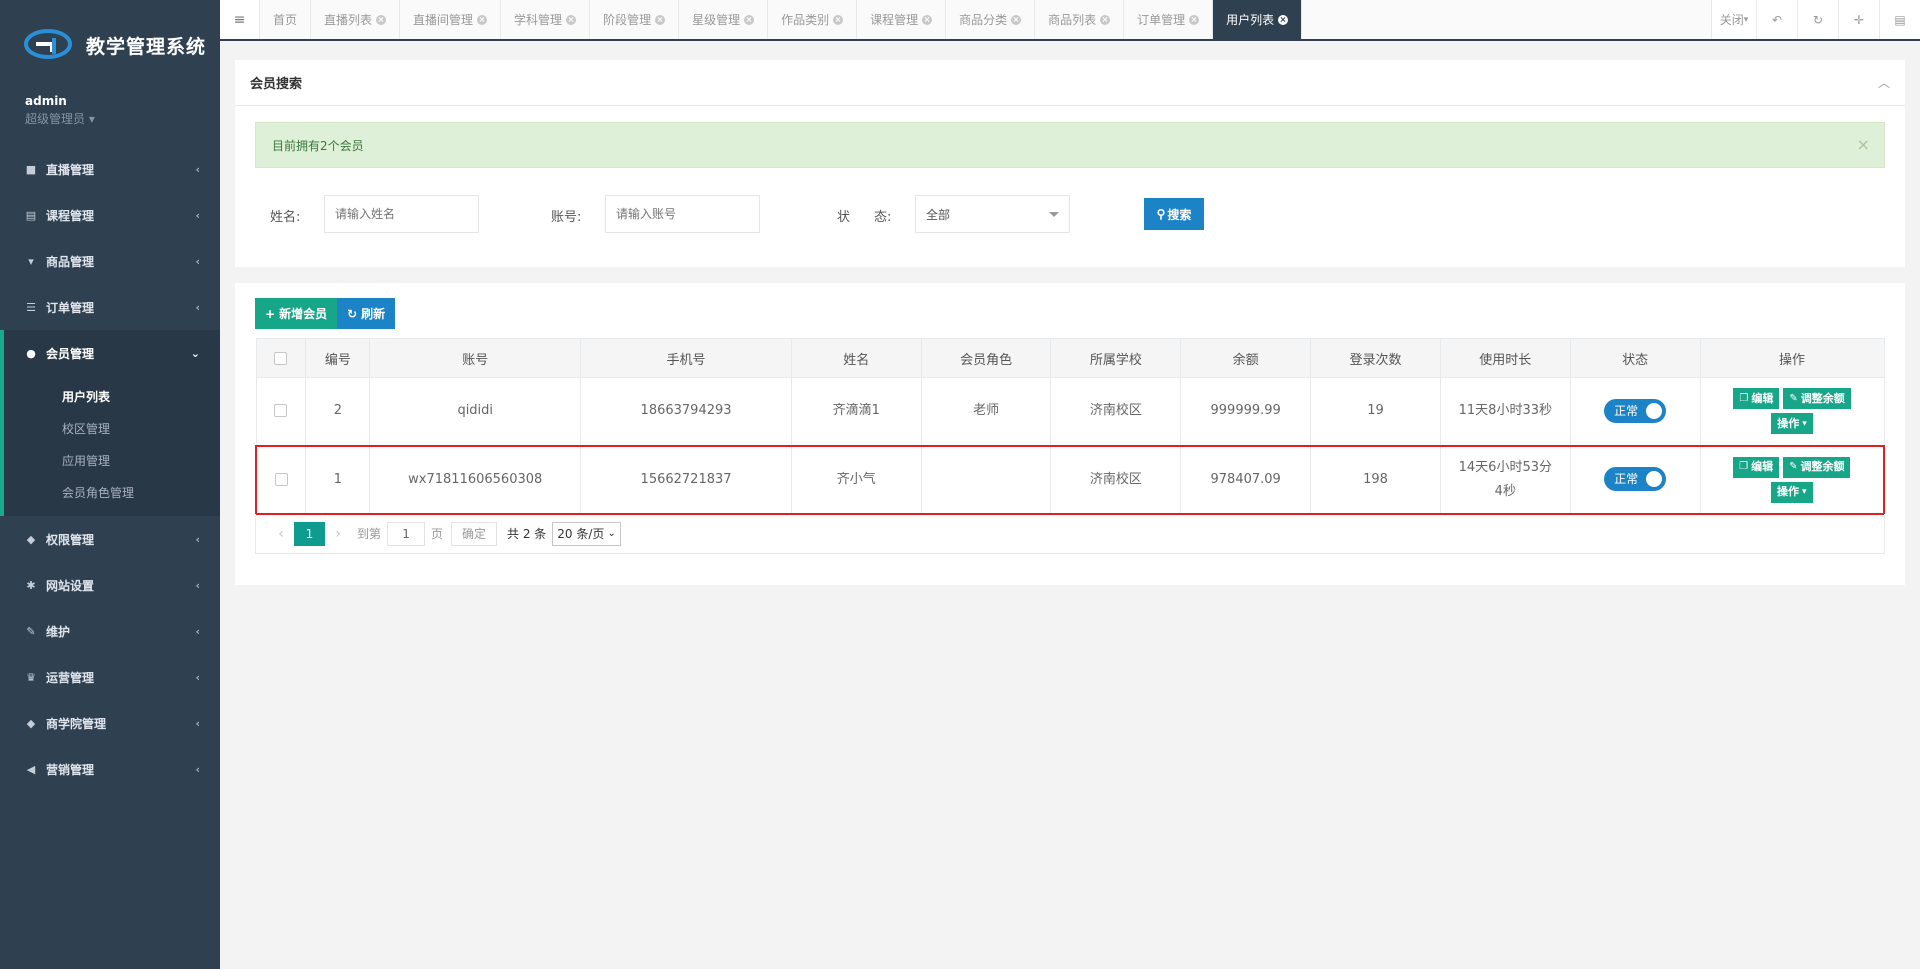 Image resolution: width=1920 pixels, height=969 pixels. What do you see at coordinates (112, 396) in the screenshot?
I see `sidebar-subitem-user-list: 用户列表` at bounding box center [112, 396].